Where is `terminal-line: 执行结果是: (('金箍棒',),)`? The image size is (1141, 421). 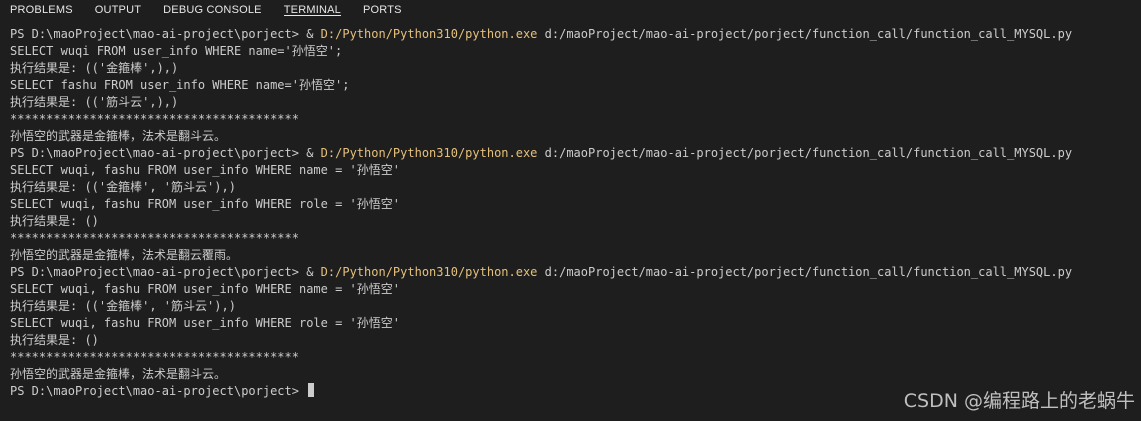 terminal-line: 执行结果是: (('金箍棒',),) is located at coordinates (94, 68).